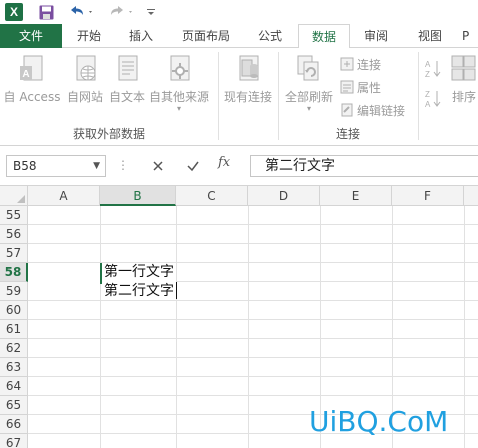  Describe the element at coordinates (308, 108) in the screenshot. I see `dropdown-arrow-icon: ▾` at that location.